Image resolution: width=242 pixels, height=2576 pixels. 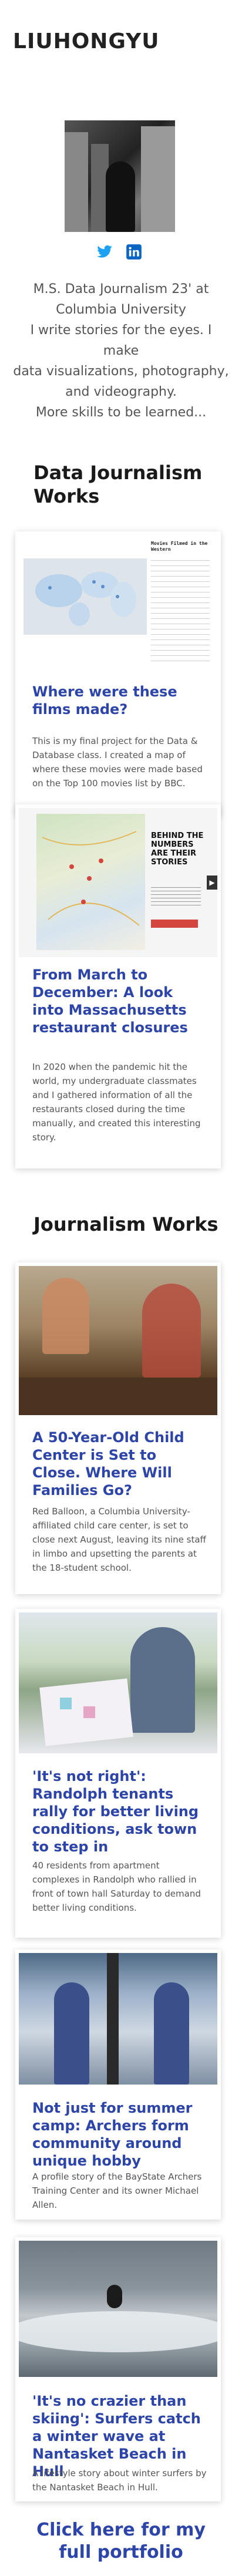 I want to click on site-title: LIUHONGYU, so click(x=86, y=41).